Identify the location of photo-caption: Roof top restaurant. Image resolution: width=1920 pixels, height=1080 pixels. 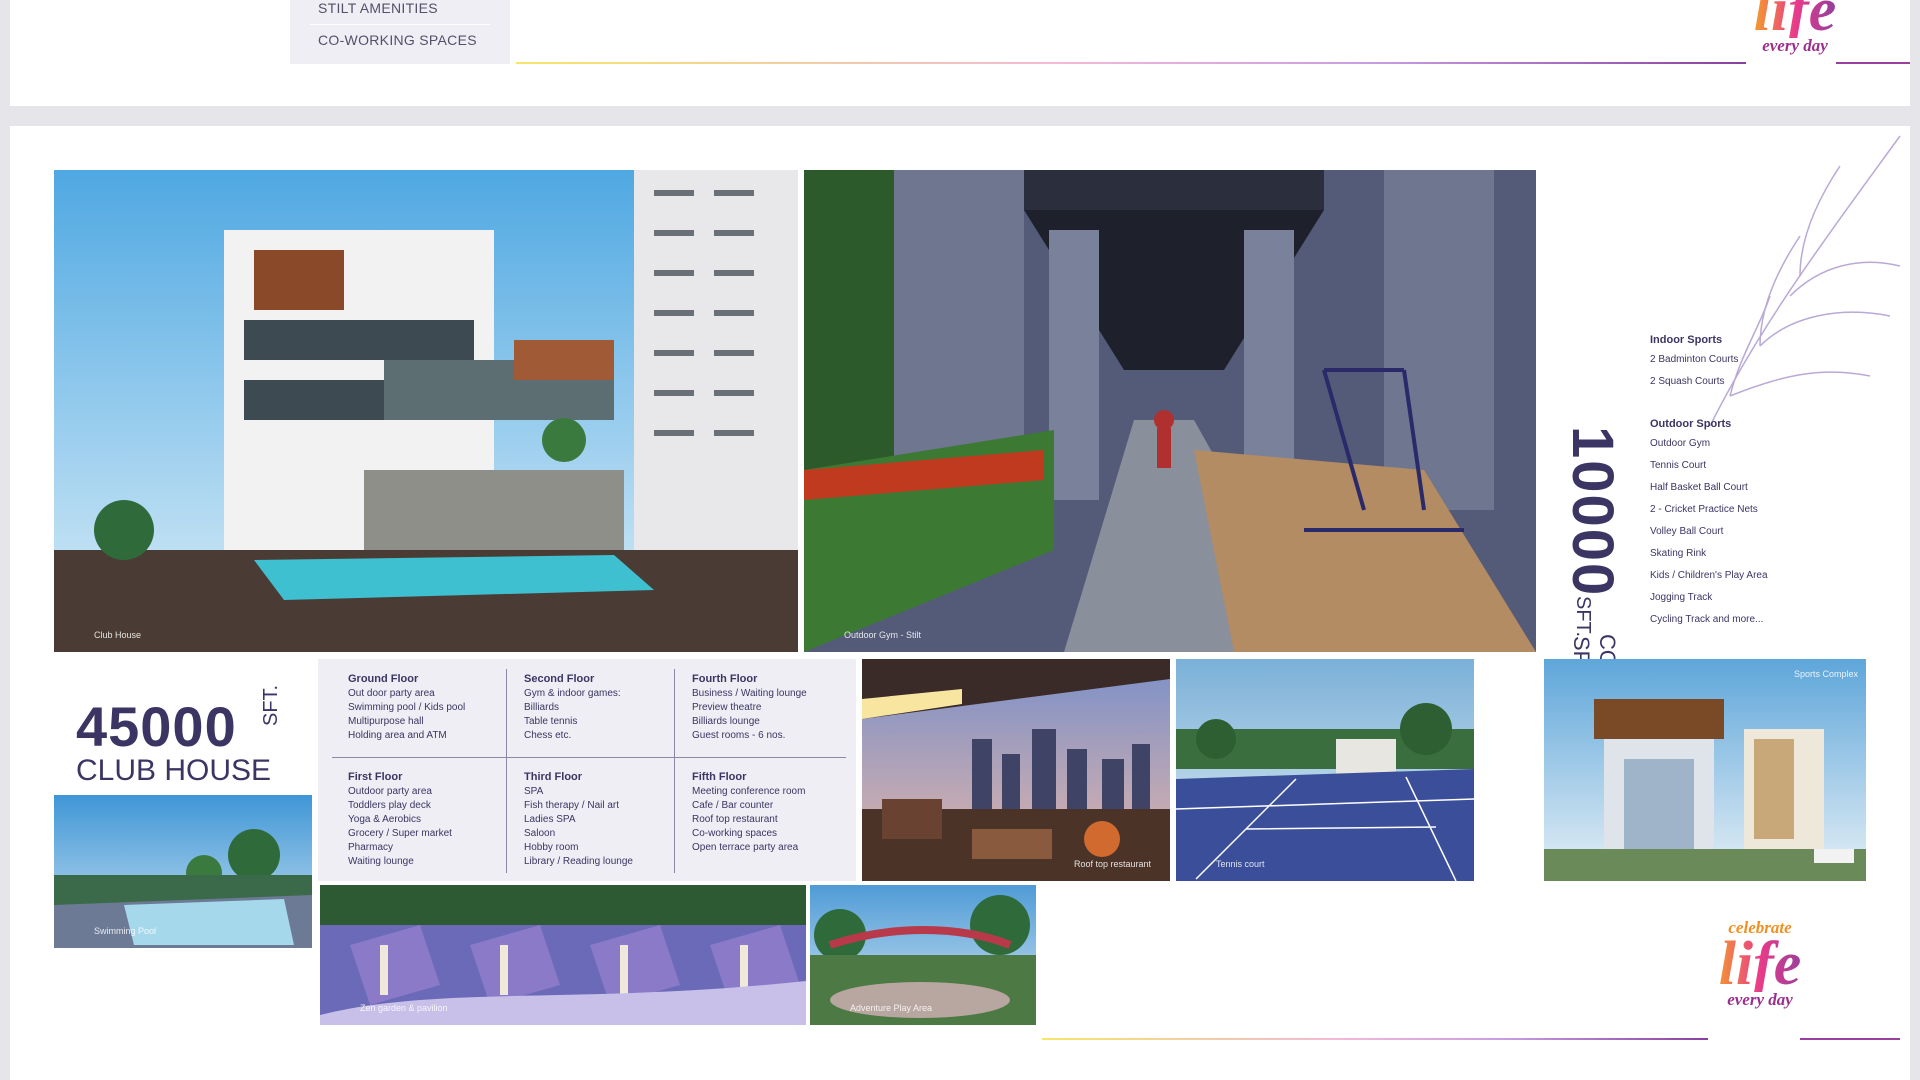
(1113, 864).